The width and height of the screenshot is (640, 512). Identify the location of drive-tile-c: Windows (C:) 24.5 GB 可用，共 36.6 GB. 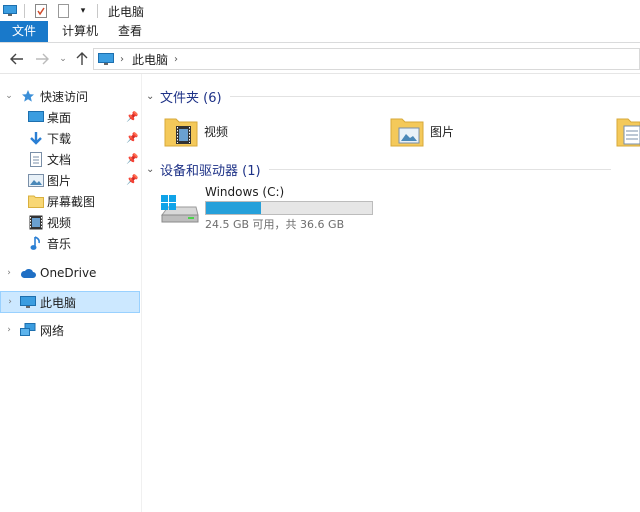
(275, 208).